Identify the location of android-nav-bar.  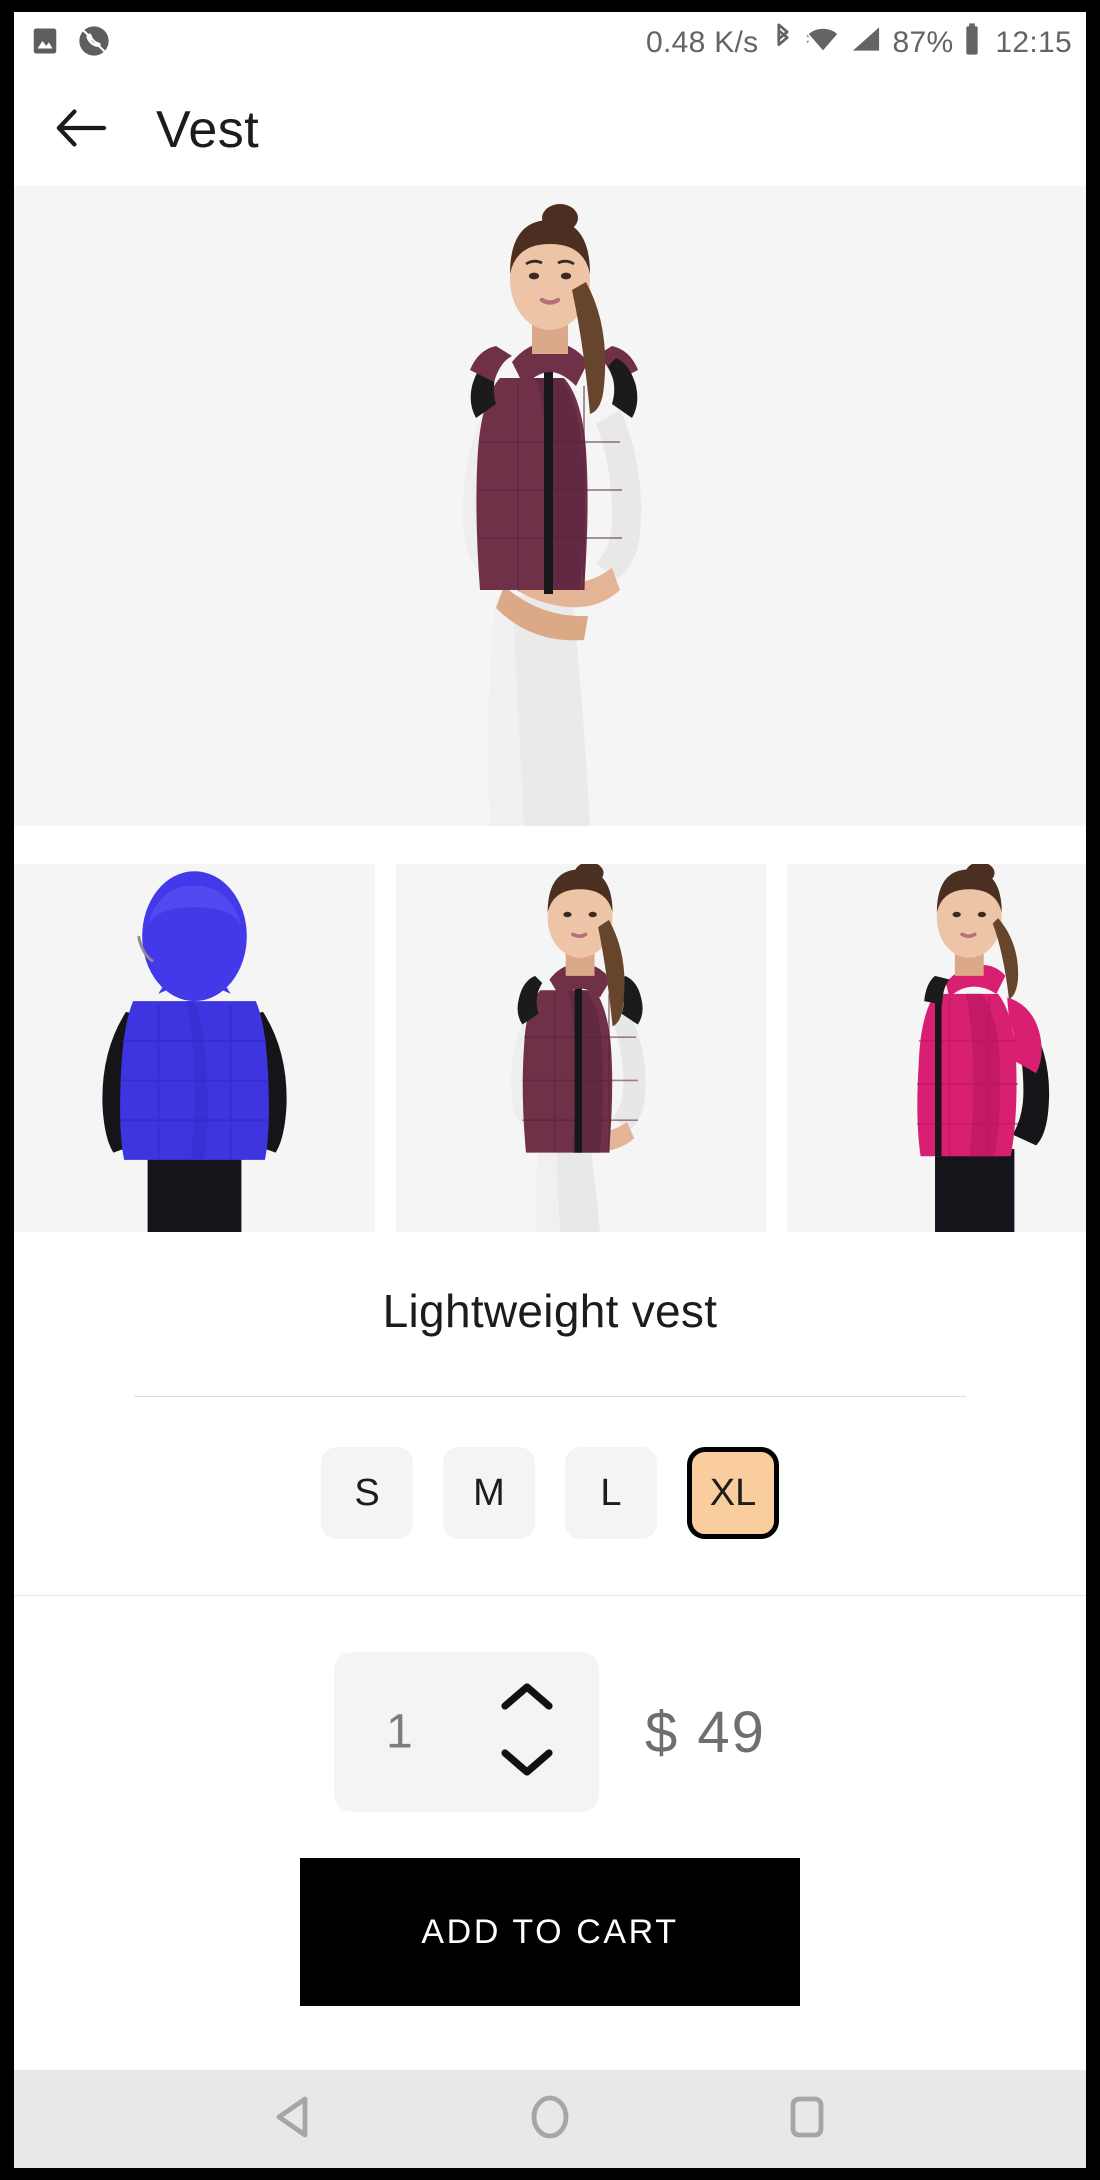
(550, 2119).